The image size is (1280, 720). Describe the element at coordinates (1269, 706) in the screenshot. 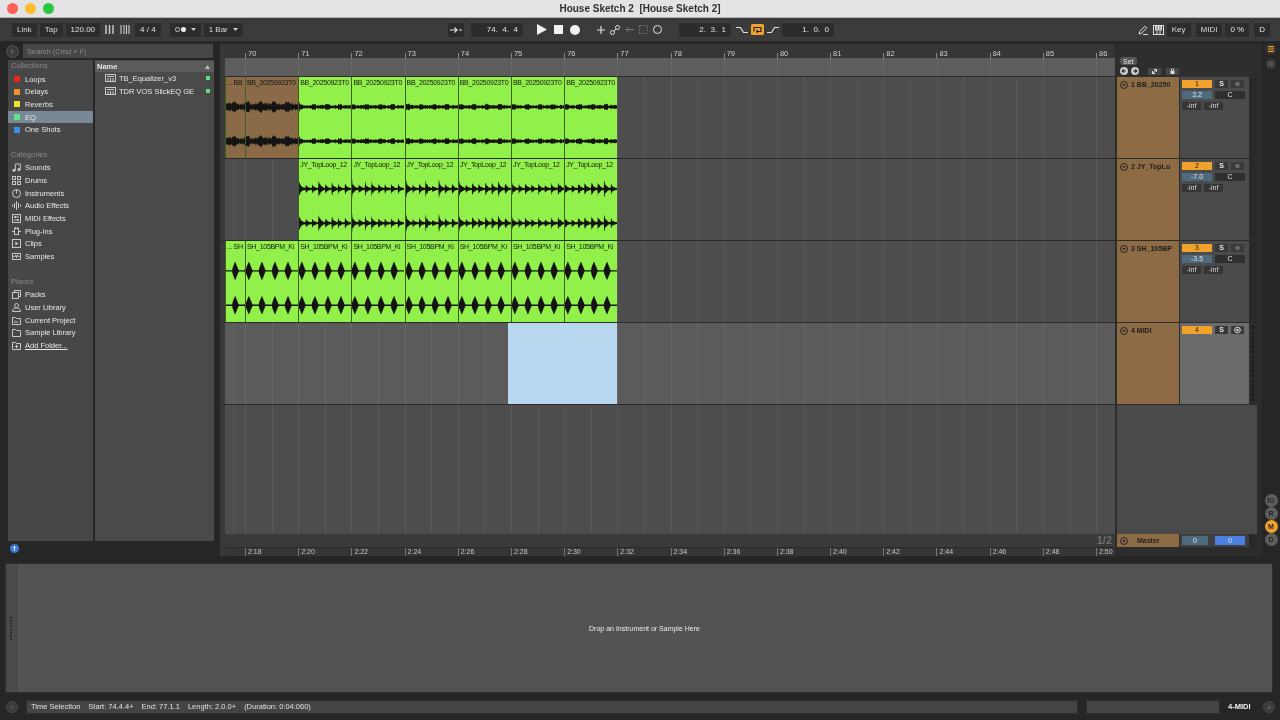

I see `triangle-circle-icon` at that location.